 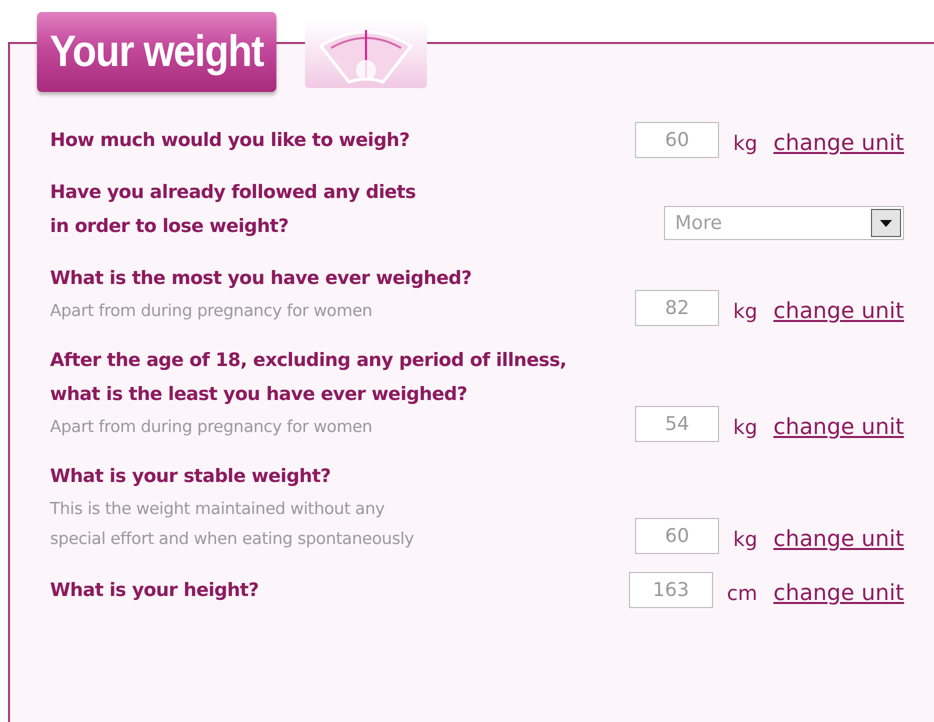 What do you see at coordinates (154, 591) in the screenshot?
I see `question-label: What is your height?` at bounding box center [154, 591].